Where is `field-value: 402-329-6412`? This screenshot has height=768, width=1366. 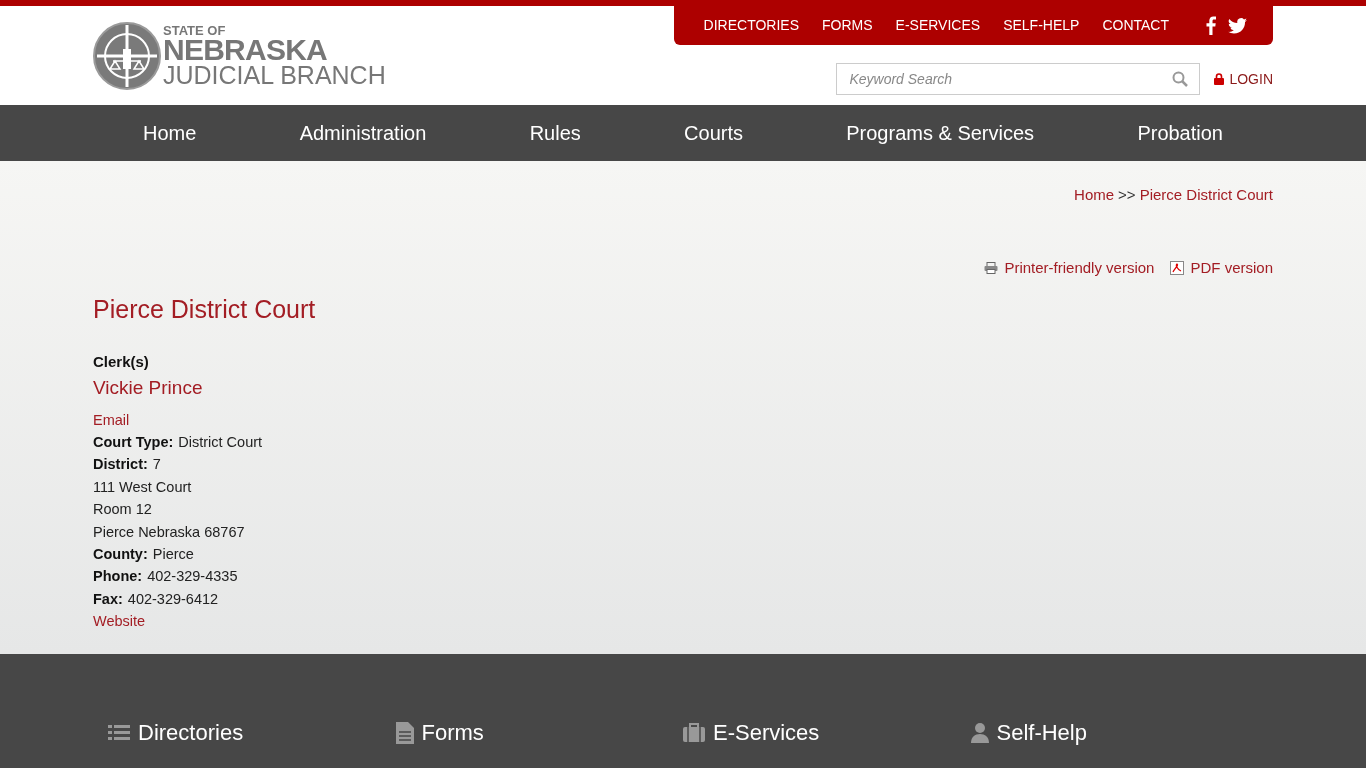 field-value: 402-329-6412 is located at coordinates (173, 599).